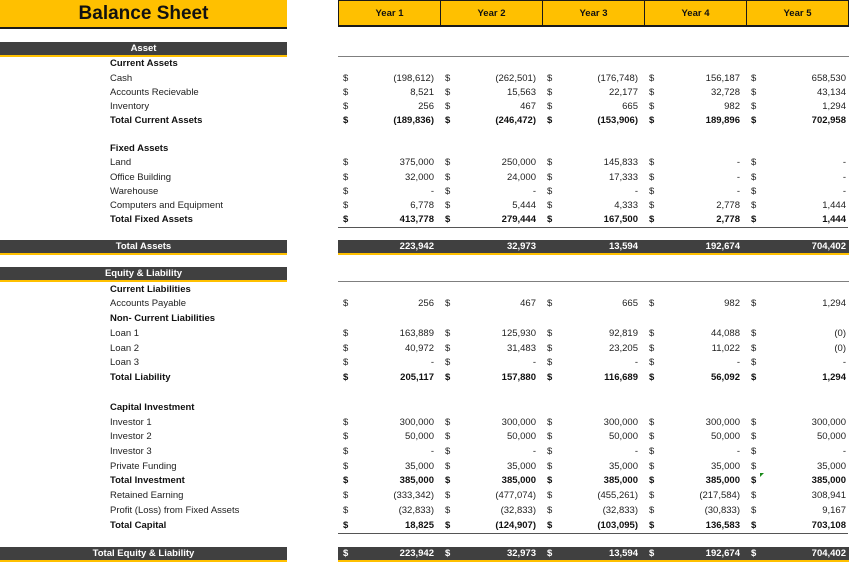 The height and width of the screenshot is (563, 850). What do you see at coordinates (162, 319) in the screenshot?
I see `row-label: Non- Current Liabilities` at bounding box center [162, 319].